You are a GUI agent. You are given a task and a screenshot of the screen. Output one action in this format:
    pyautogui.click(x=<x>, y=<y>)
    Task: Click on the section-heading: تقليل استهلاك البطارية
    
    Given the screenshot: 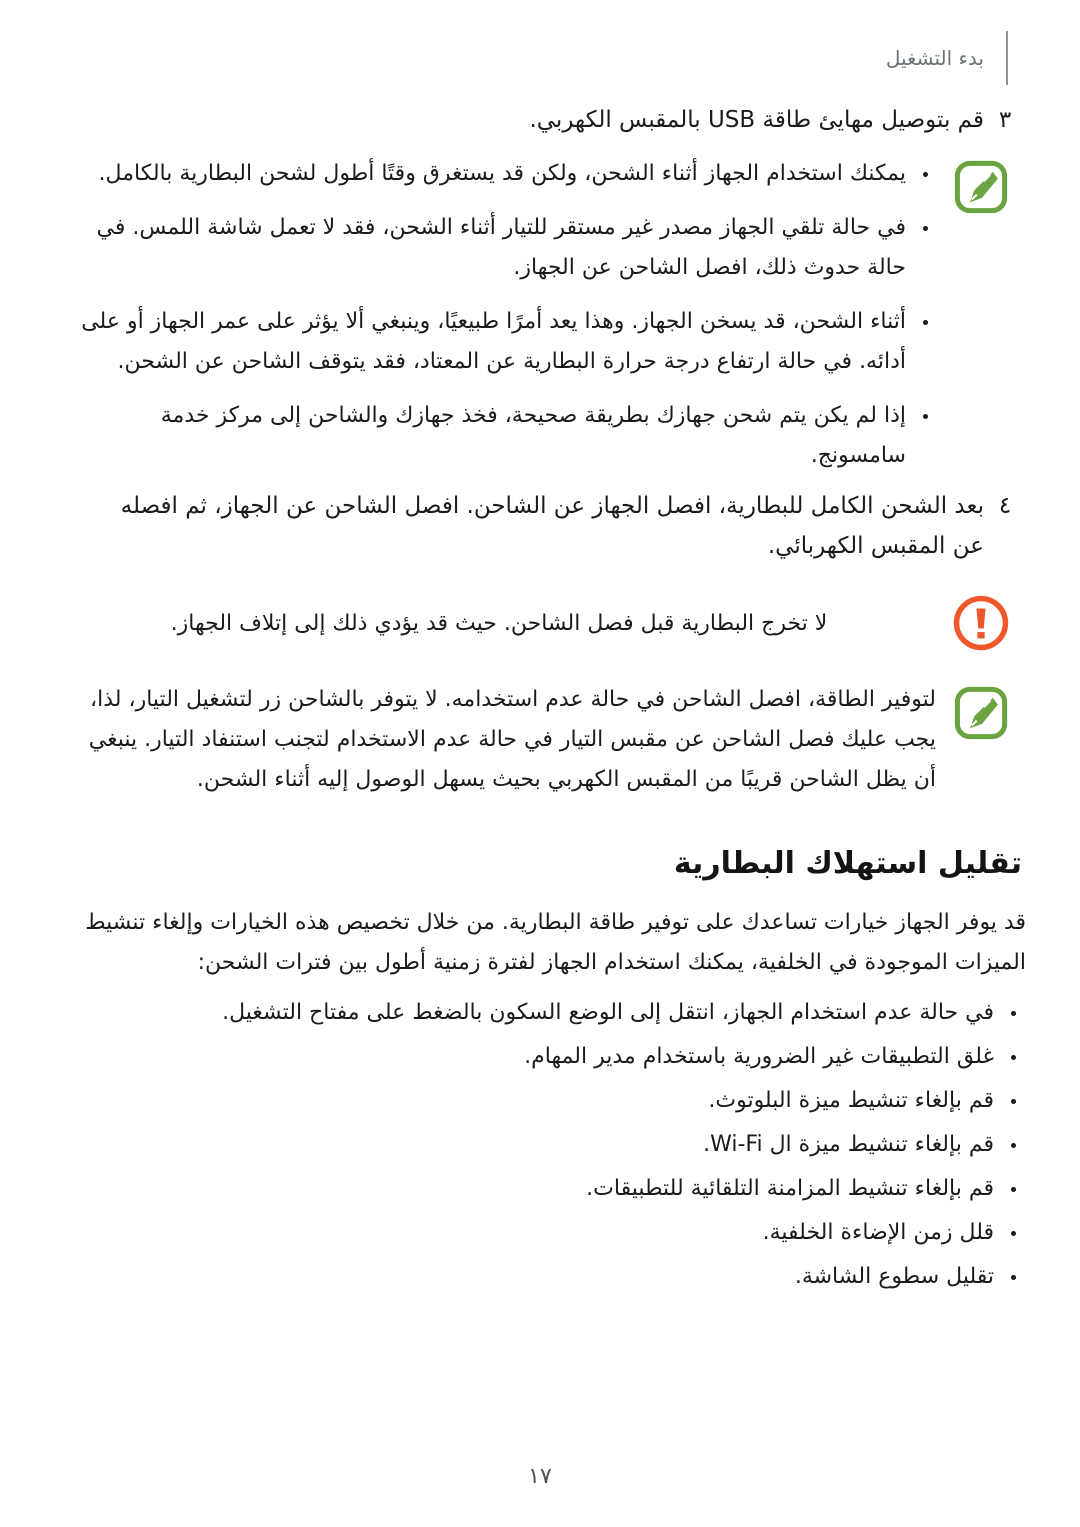 What is the action you would take?
    pyautogui.click(x=847, y=863)
    